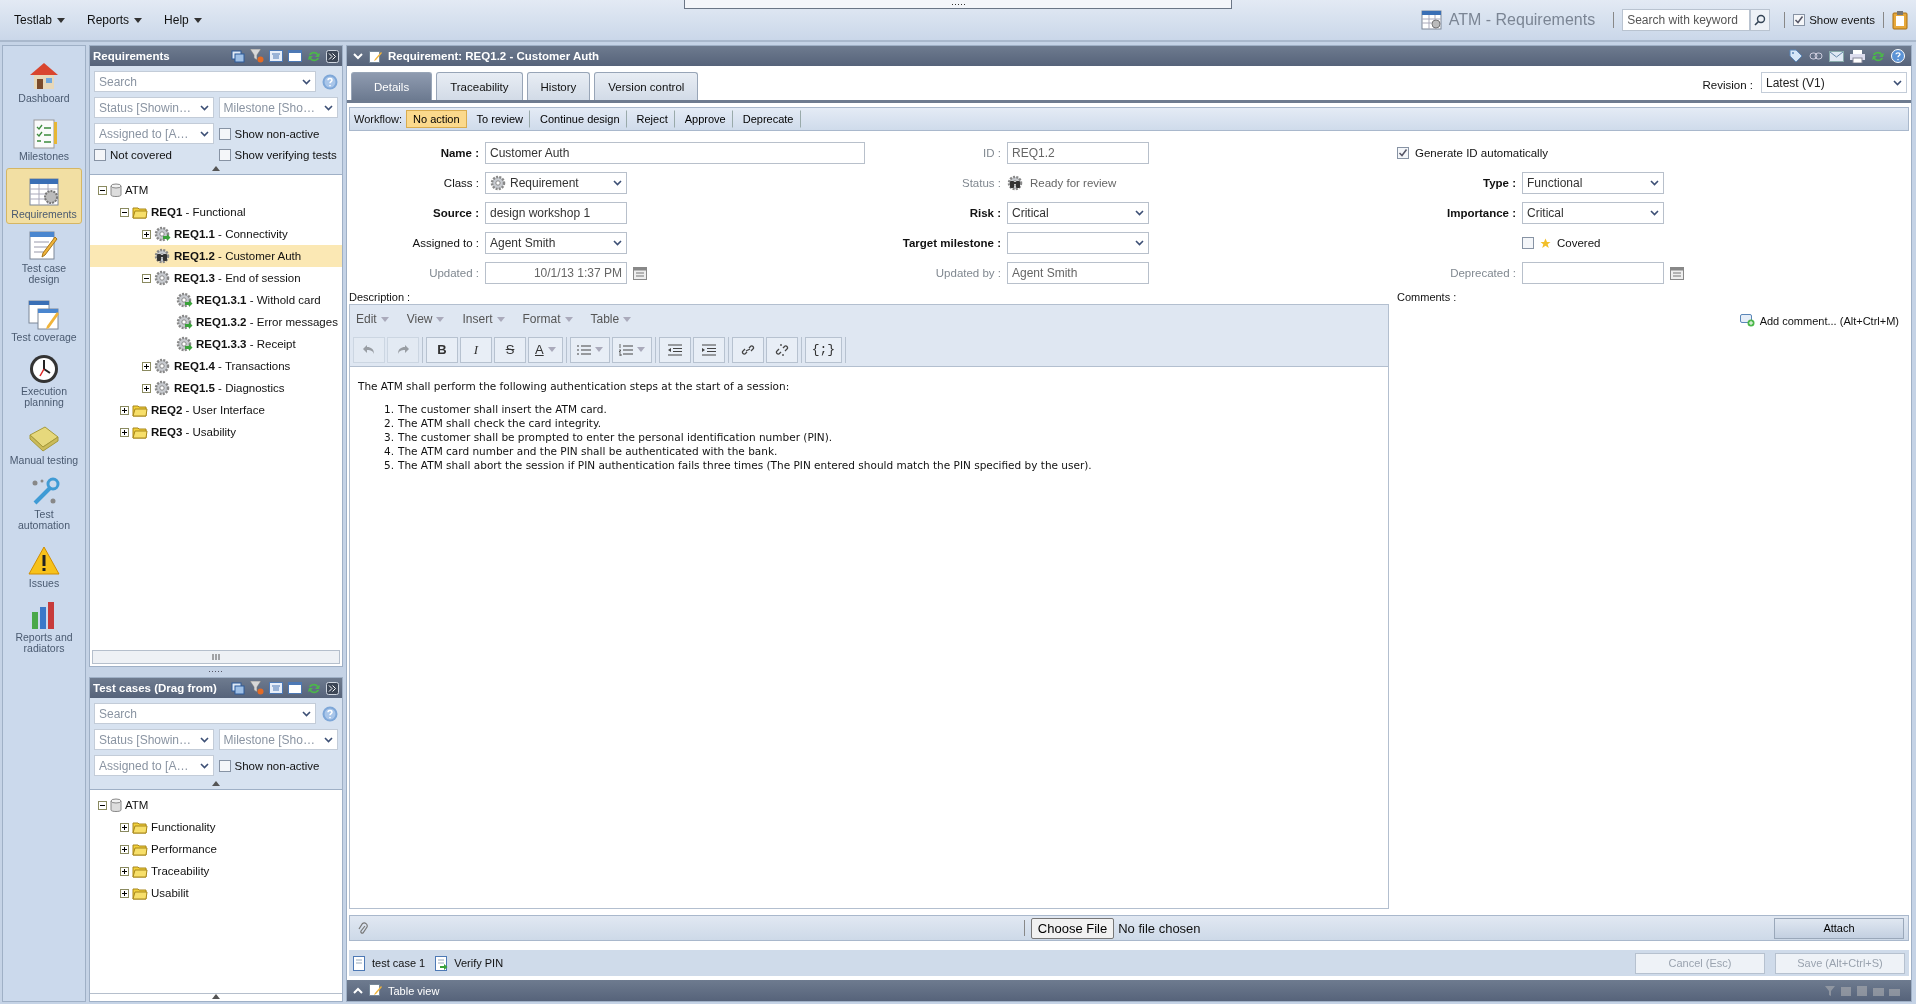 Image resolution: width=1916 pixels, height=1004 pixels. What do you see at coordinates (216, 322) in the screenshot?
I see `tree-item: REQ1.3.2 - Error messages` at bounding box center [216, 322].